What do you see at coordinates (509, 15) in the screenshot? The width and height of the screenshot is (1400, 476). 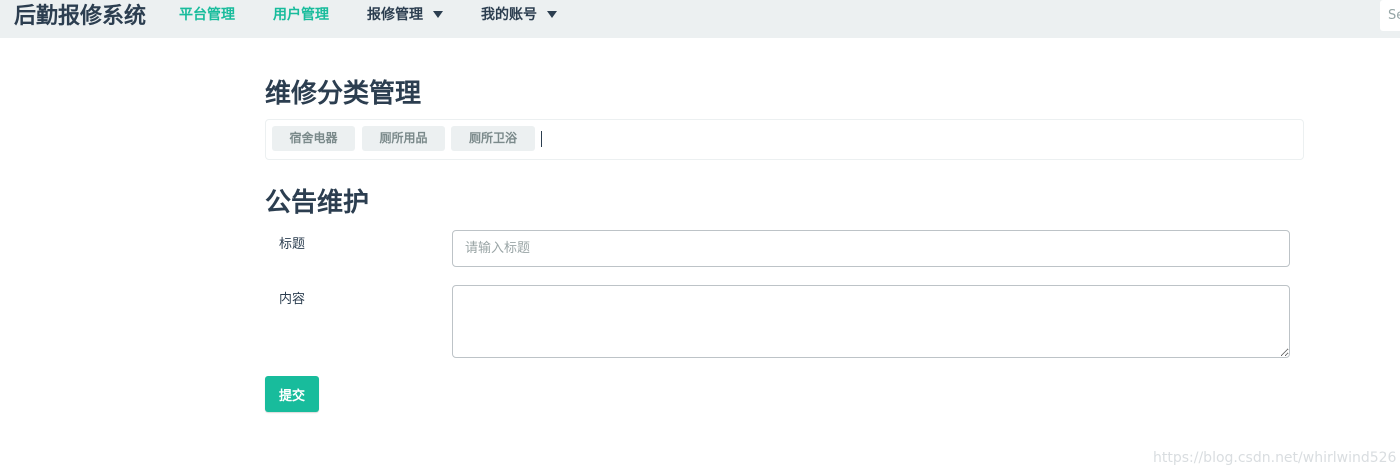 I see `nav-my-account-label: 我的账号` at bounding box center [509, 15].